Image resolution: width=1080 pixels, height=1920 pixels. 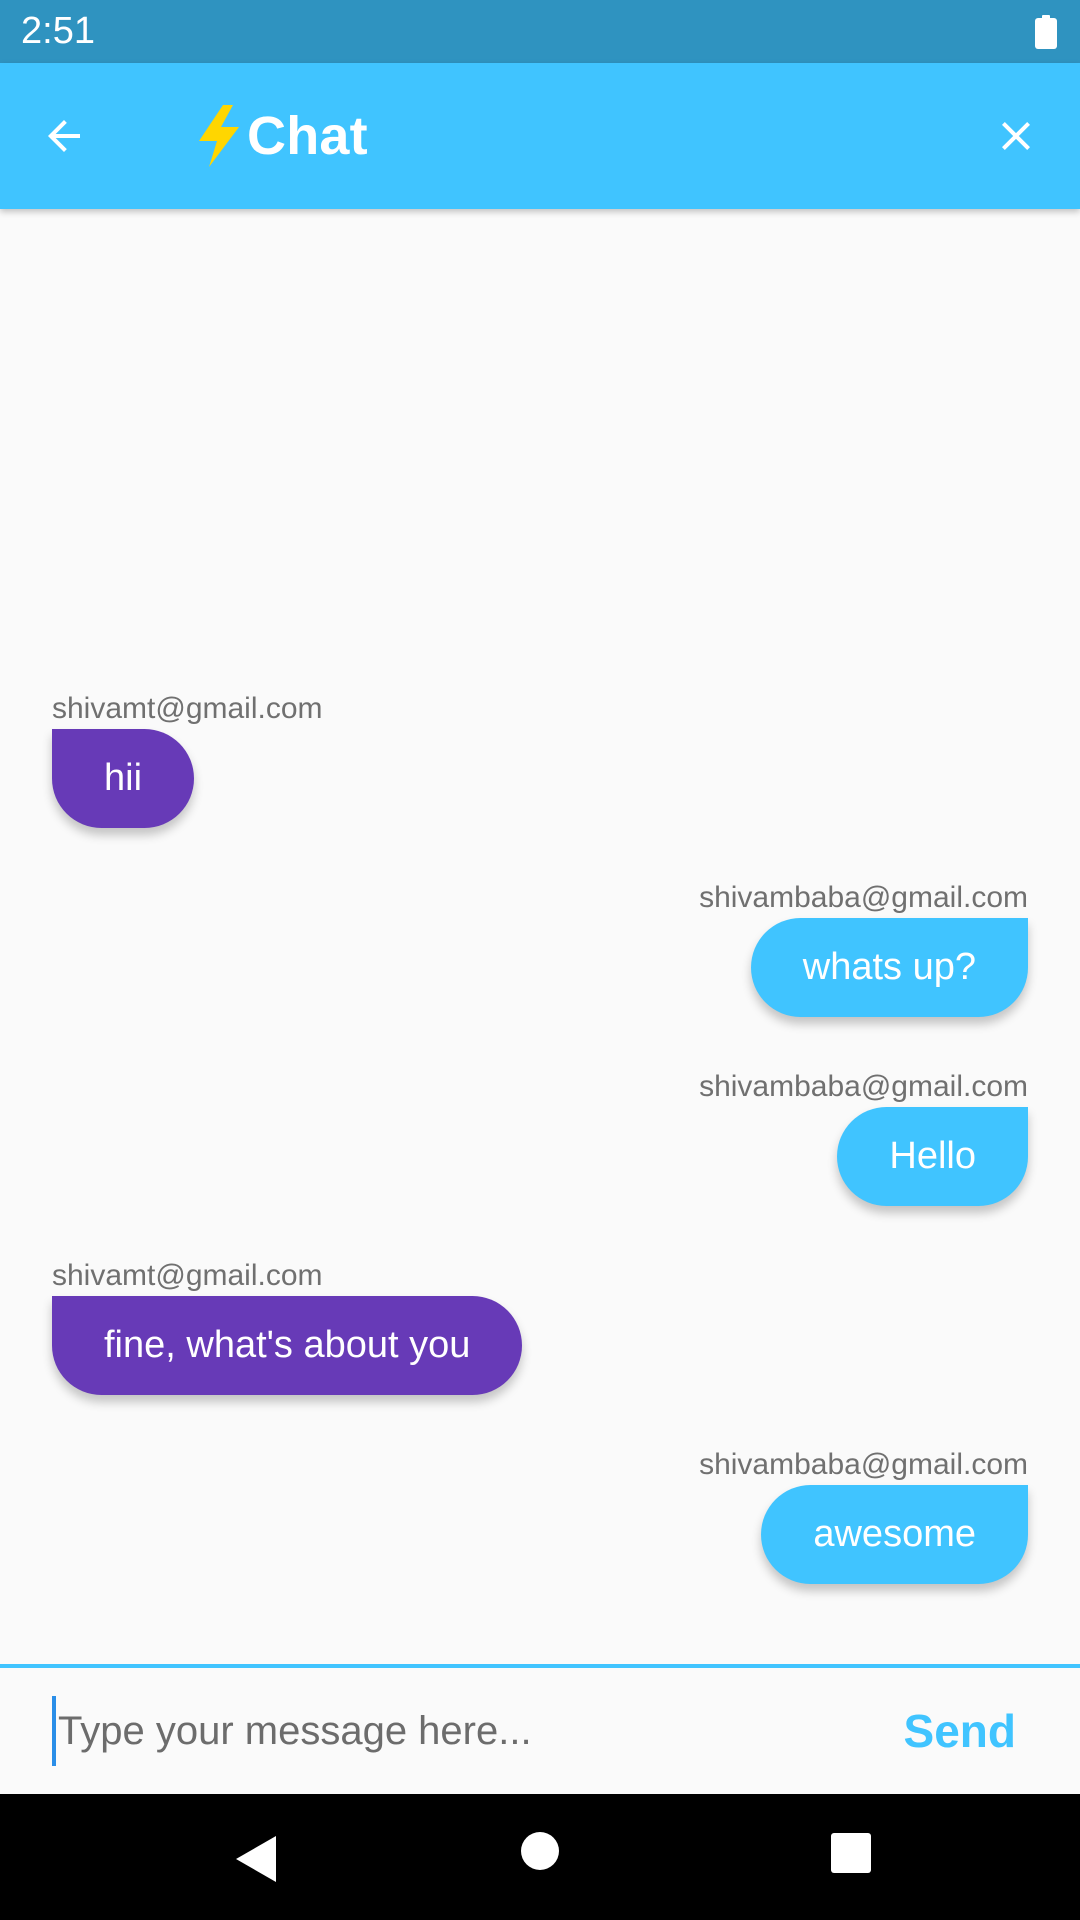 I want to click on status-bar: 2:51, so click(x=540, y=31).